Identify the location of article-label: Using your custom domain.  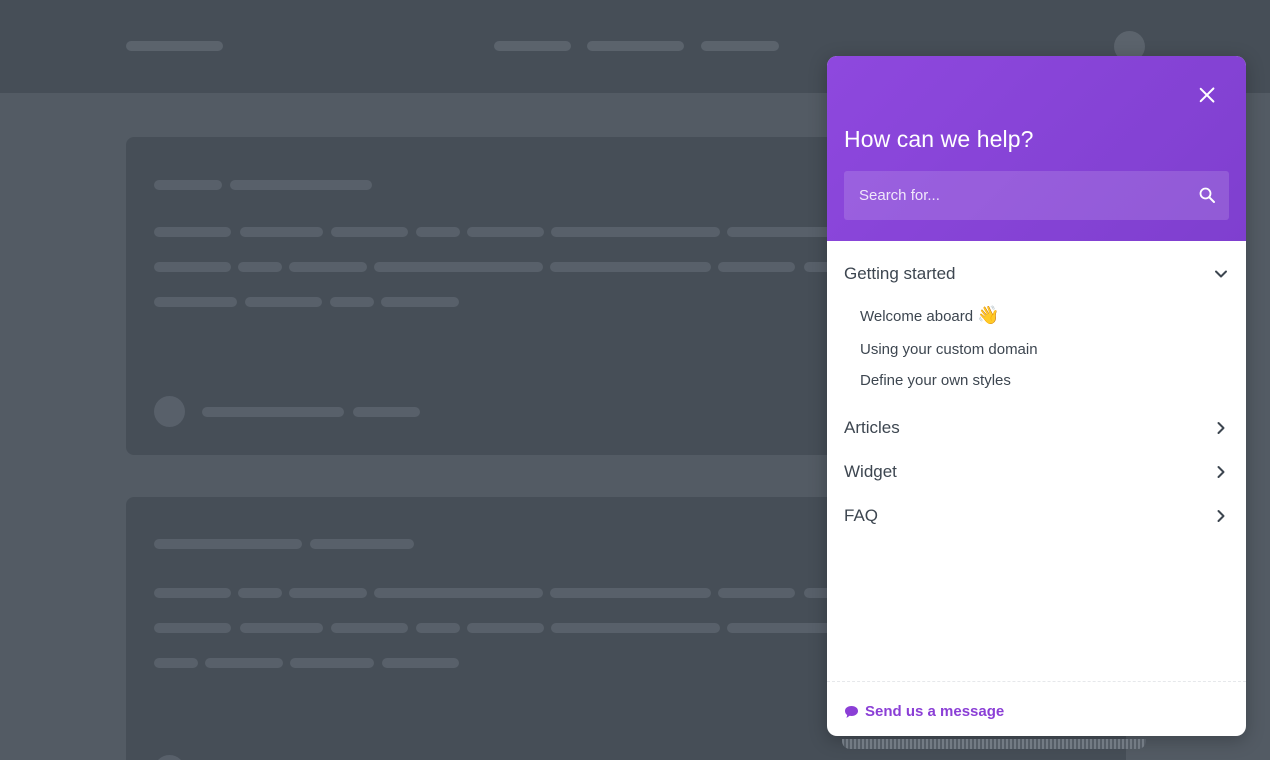
(949, 349).